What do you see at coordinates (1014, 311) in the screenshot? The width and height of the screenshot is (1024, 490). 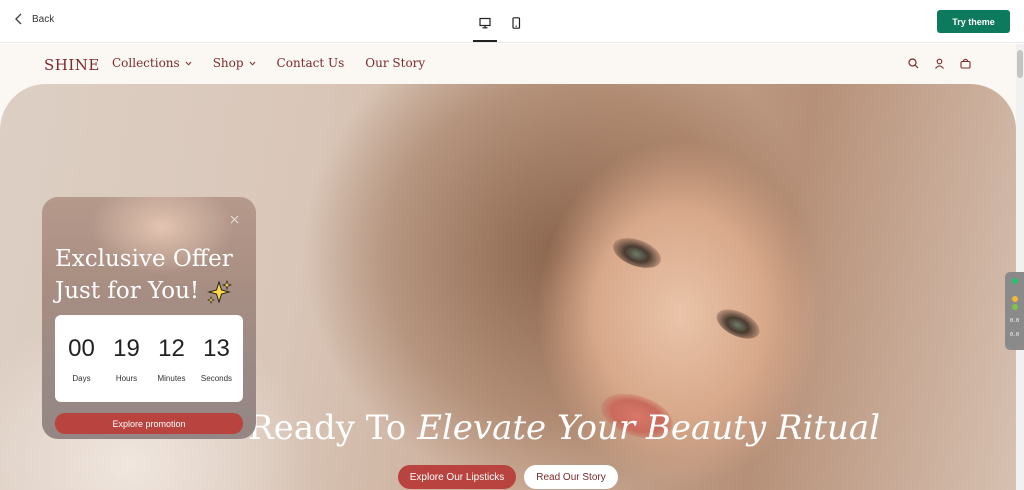 I see `side-widget: 0.0 0.0` at bounding box center [1014, 311].